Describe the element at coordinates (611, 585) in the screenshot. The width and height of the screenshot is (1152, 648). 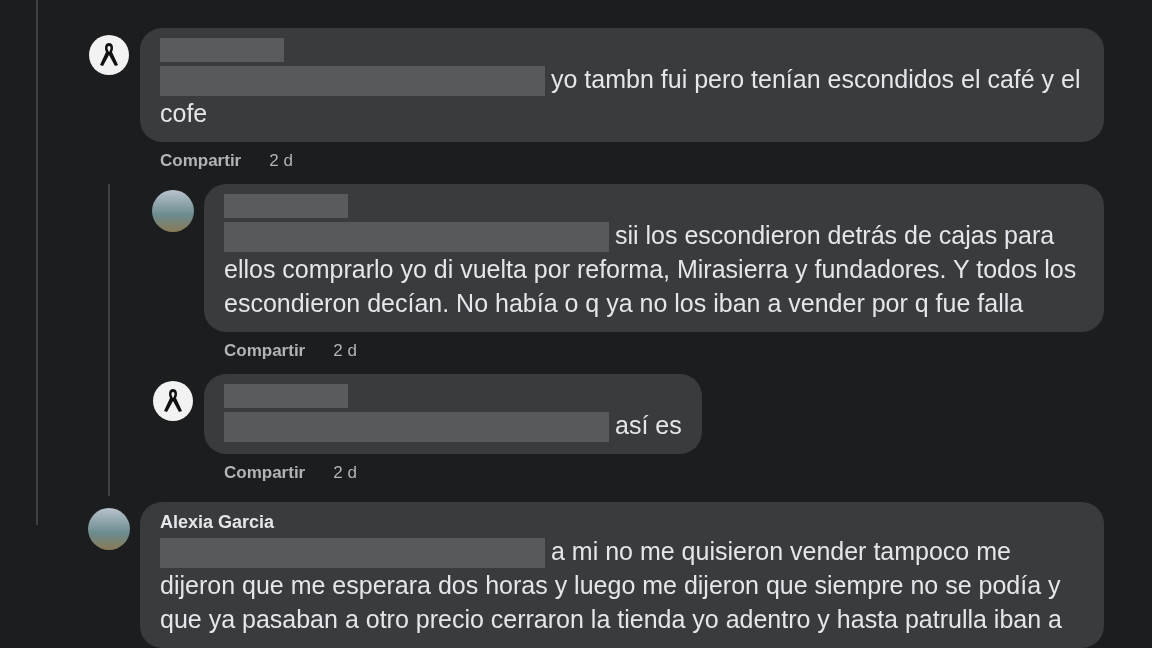
I see `comment-text: a mi no me quisieron vender tampoco me dijeron que me esperara dos horas y luego me dijeron que siempre no se podía y que ya pasaban a otro precio cerraron la tienda yo adentro y hasta patrulla iban a` at that location.